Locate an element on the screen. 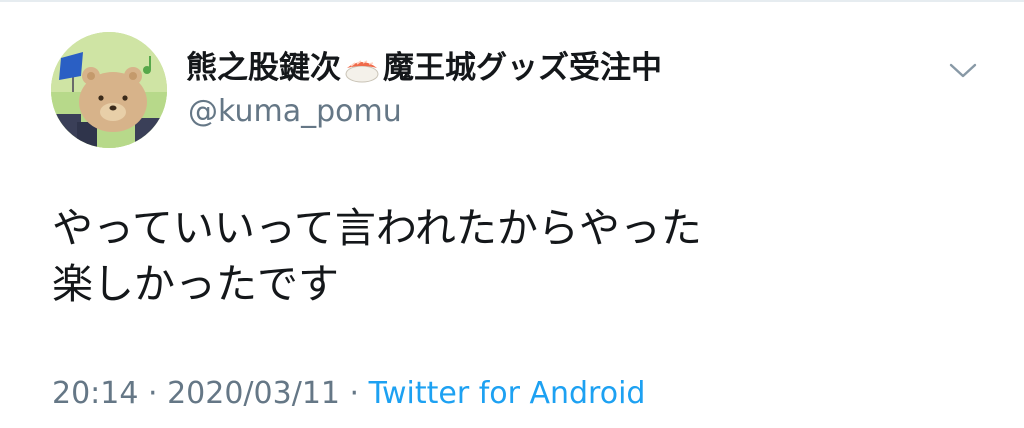 This screenshot has height=428, width=1024. tweet-text-line: やっていいって言われたからやった is located at coordinates (377, 228).